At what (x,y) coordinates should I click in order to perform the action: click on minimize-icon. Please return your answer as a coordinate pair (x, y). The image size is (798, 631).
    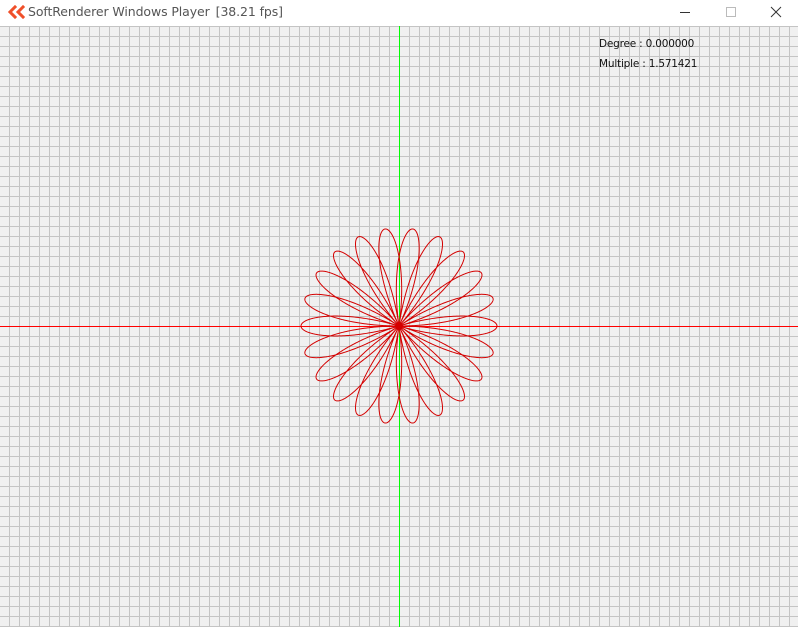
    Looking at the image, I should click on (685, 12).